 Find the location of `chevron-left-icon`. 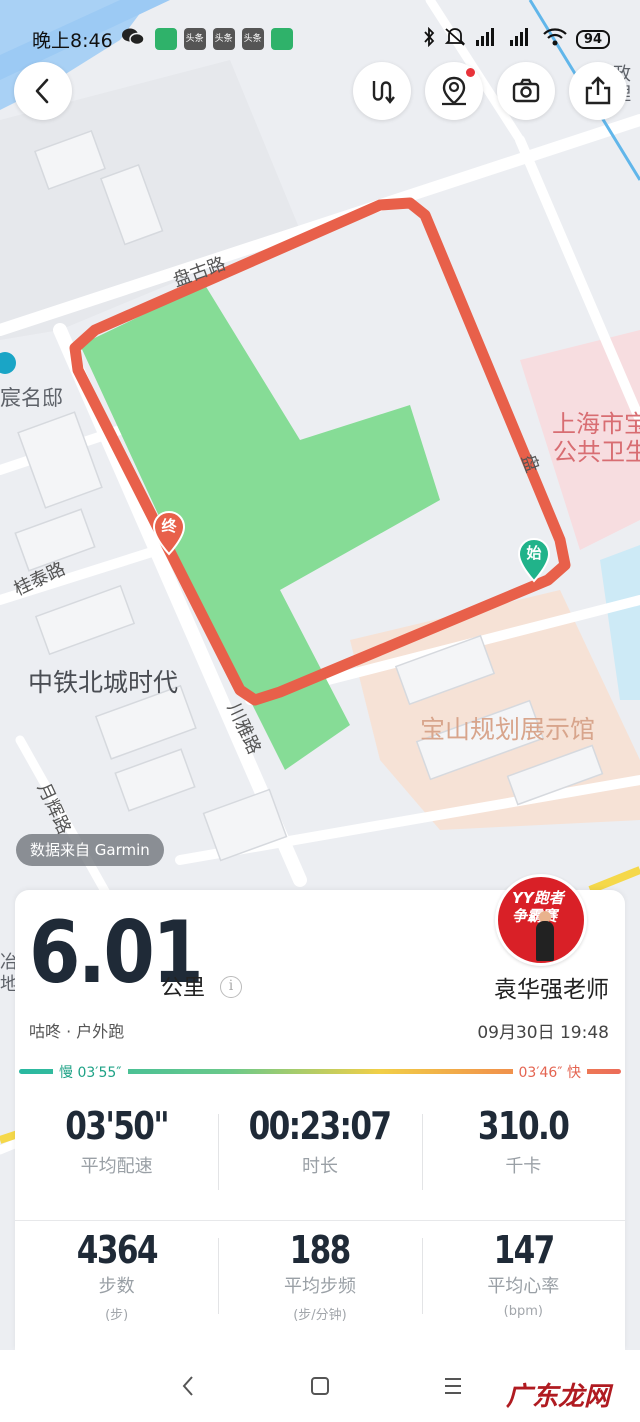

chevron-left-icon is located at coordinates (42, 91).